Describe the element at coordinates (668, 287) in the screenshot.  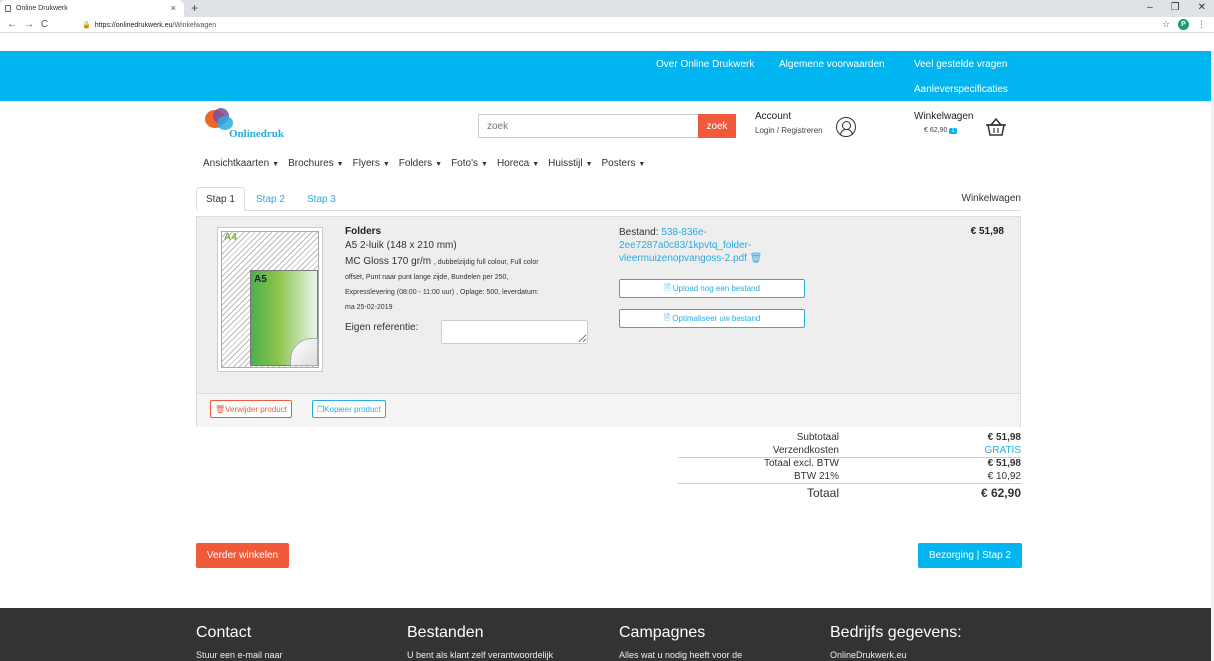
I see `upload-icon: 🗎` at that location.